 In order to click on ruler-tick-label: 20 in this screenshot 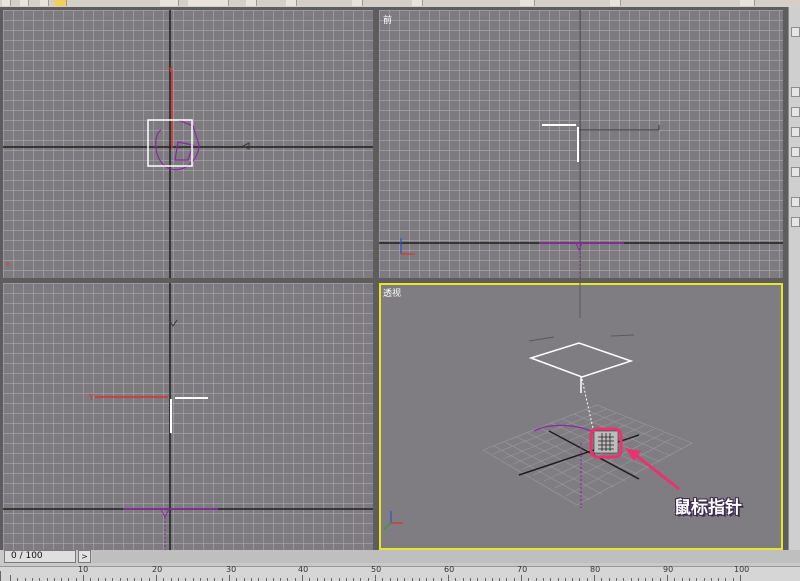, I will do `click(157, 569)`.